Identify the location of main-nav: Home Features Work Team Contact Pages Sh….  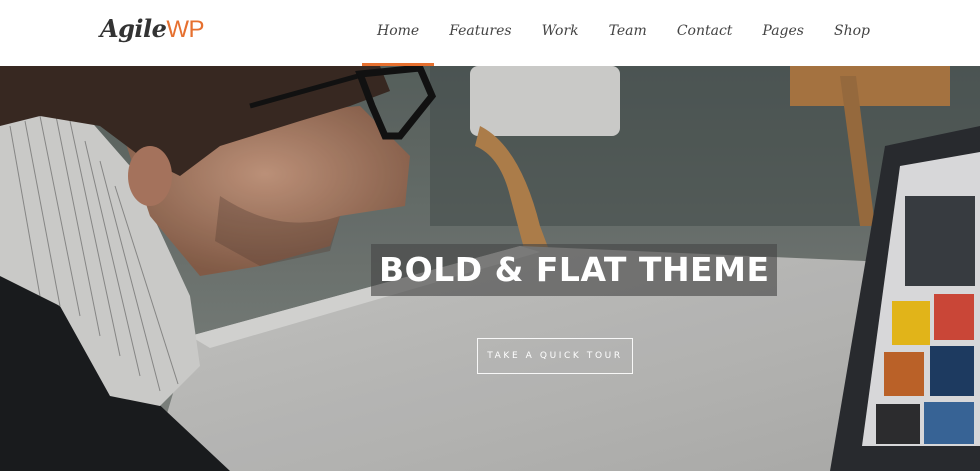
(623, 33).